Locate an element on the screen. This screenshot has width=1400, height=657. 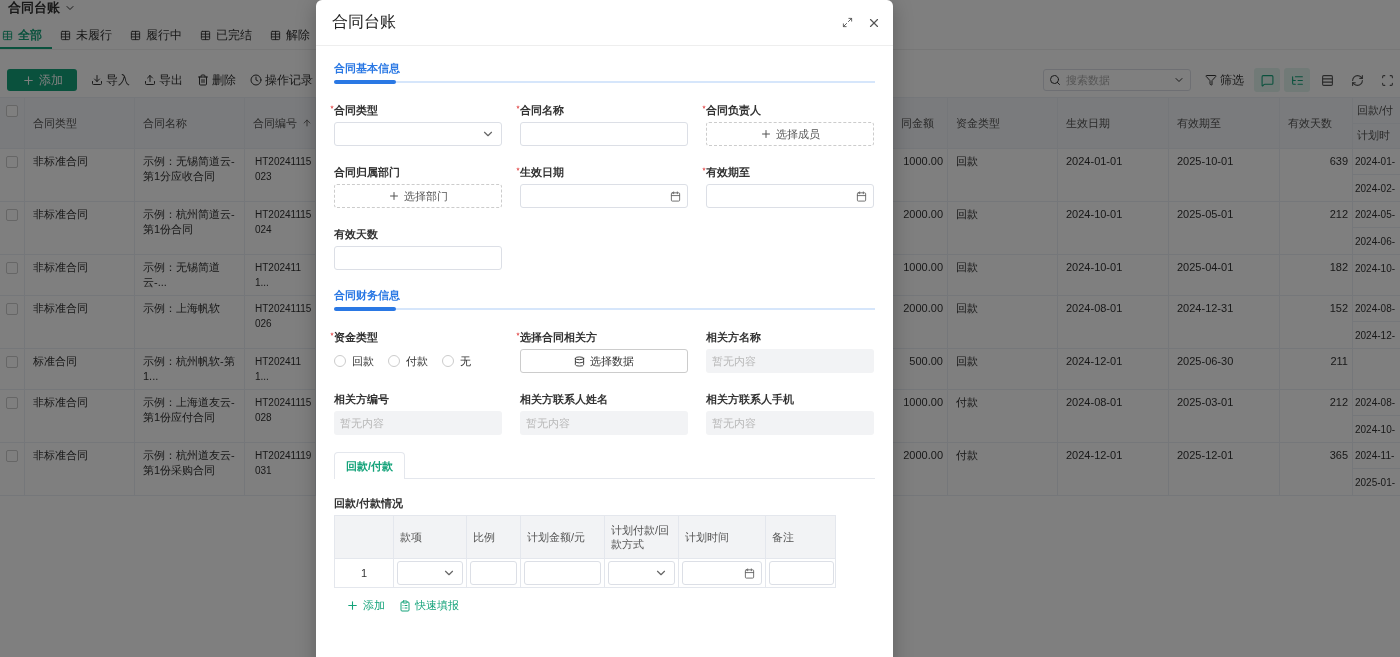
quick-fill-button: 快速填报 is located at coordinates (429, 605).